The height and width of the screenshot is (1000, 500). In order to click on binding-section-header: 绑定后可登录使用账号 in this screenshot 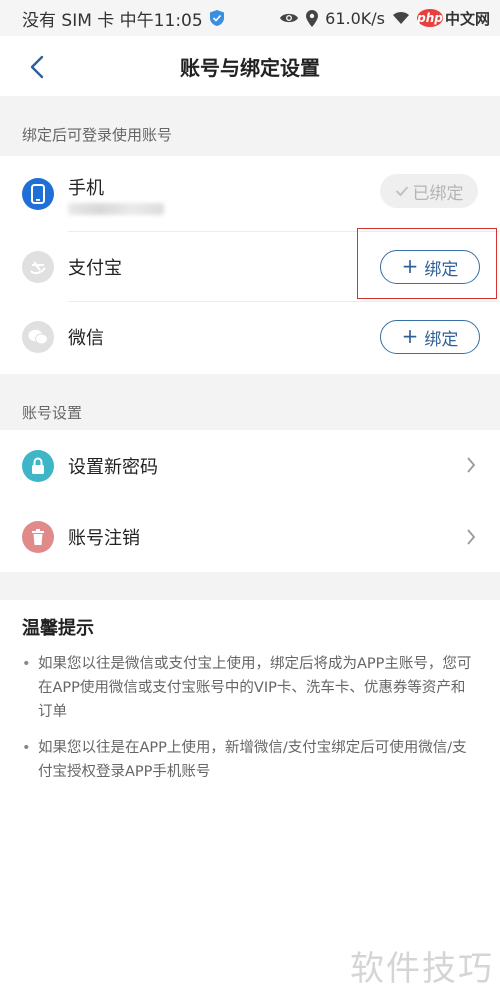, I will do `click(250, 126)`.